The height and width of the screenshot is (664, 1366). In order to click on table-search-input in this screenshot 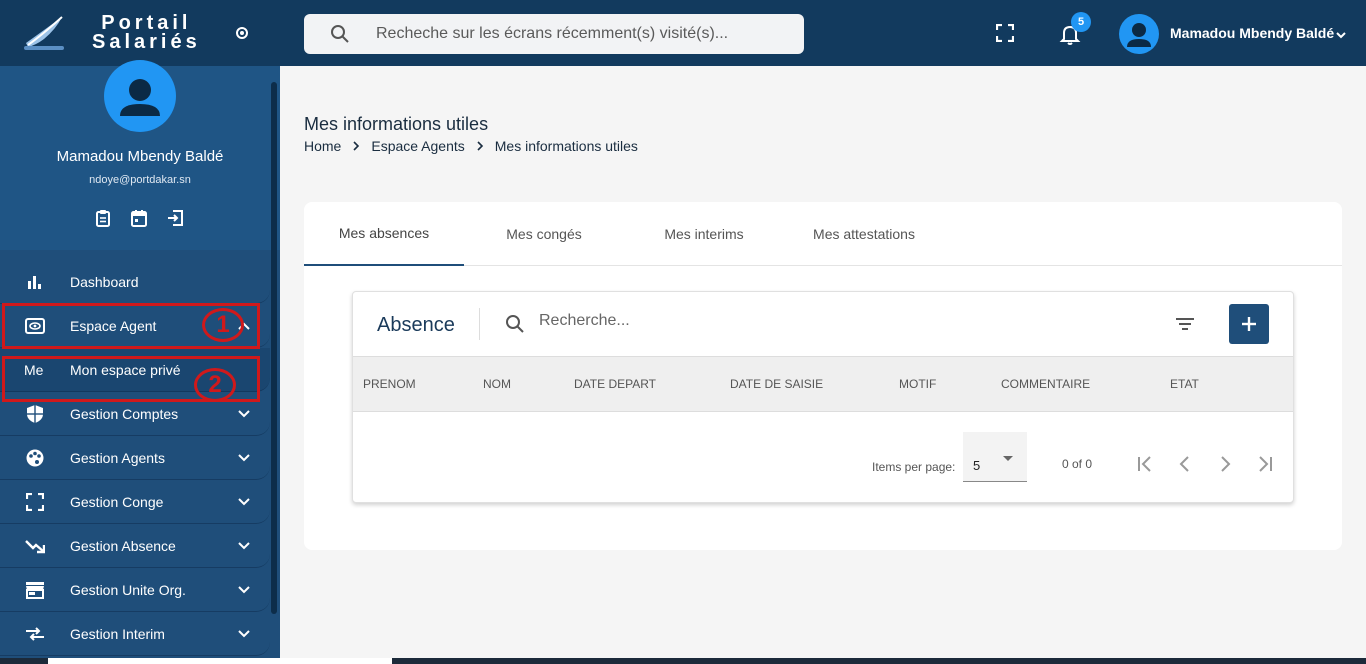, I will do `click(689, 321)`.